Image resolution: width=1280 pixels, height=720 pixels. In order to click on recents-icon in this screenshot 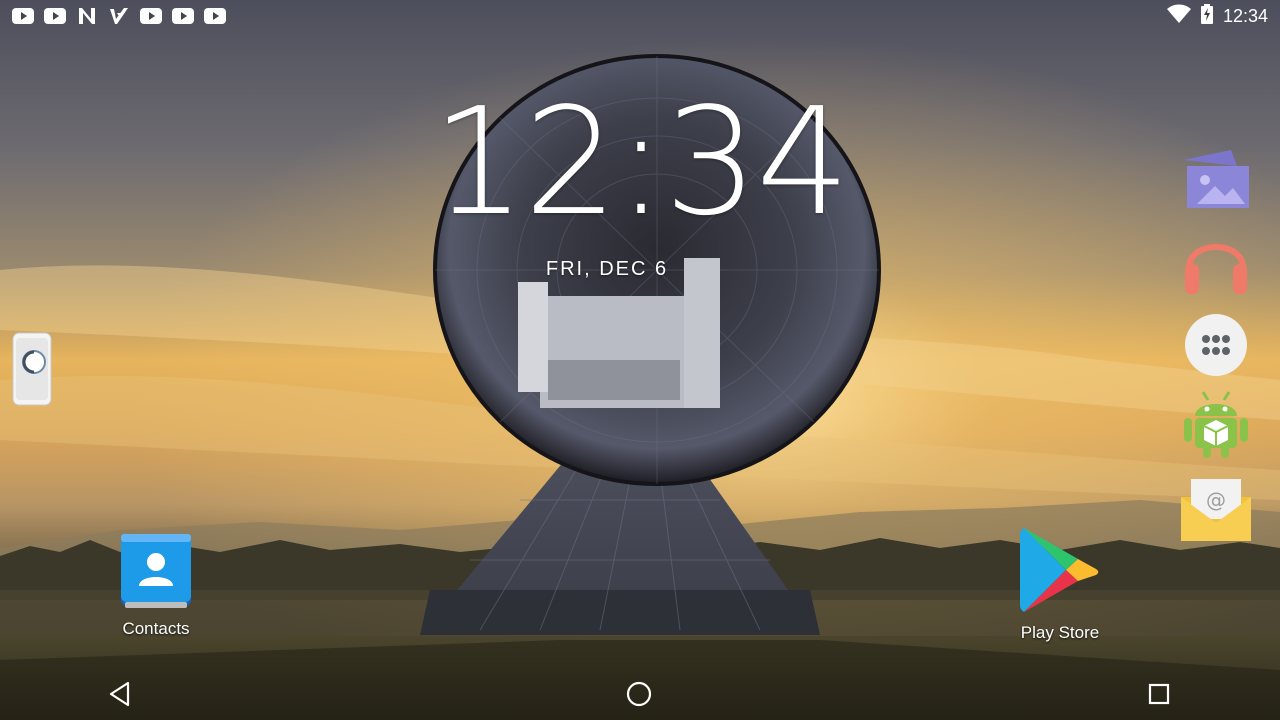, I will do `click(1159, 696)`.